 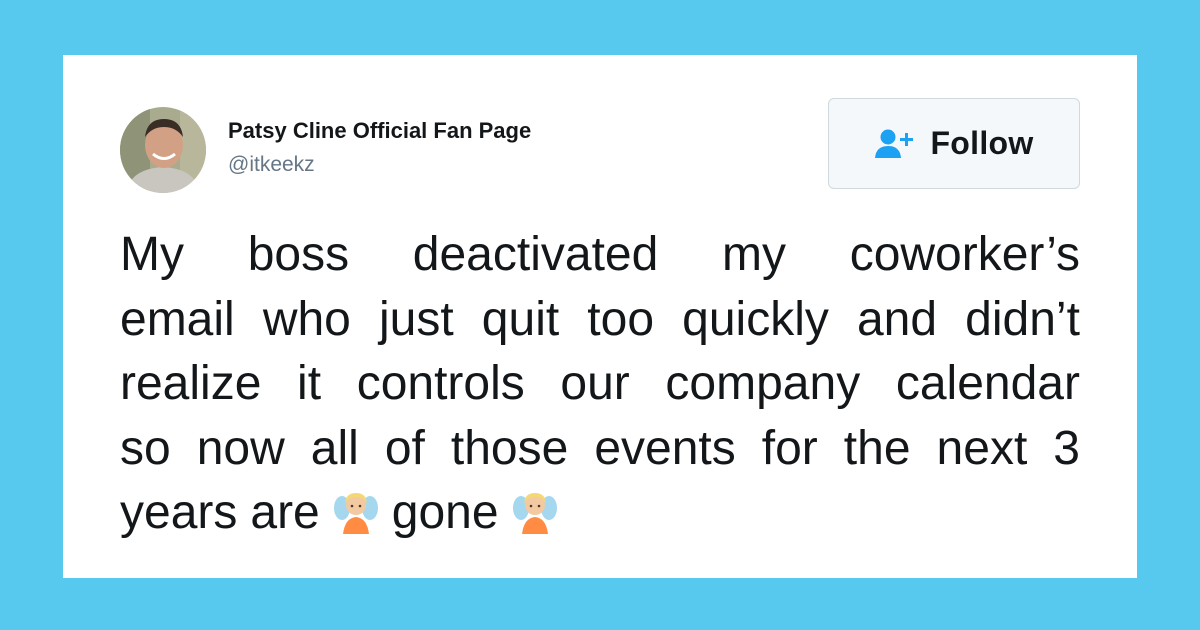 I want to click on word: are, so click(x=285, y=512).